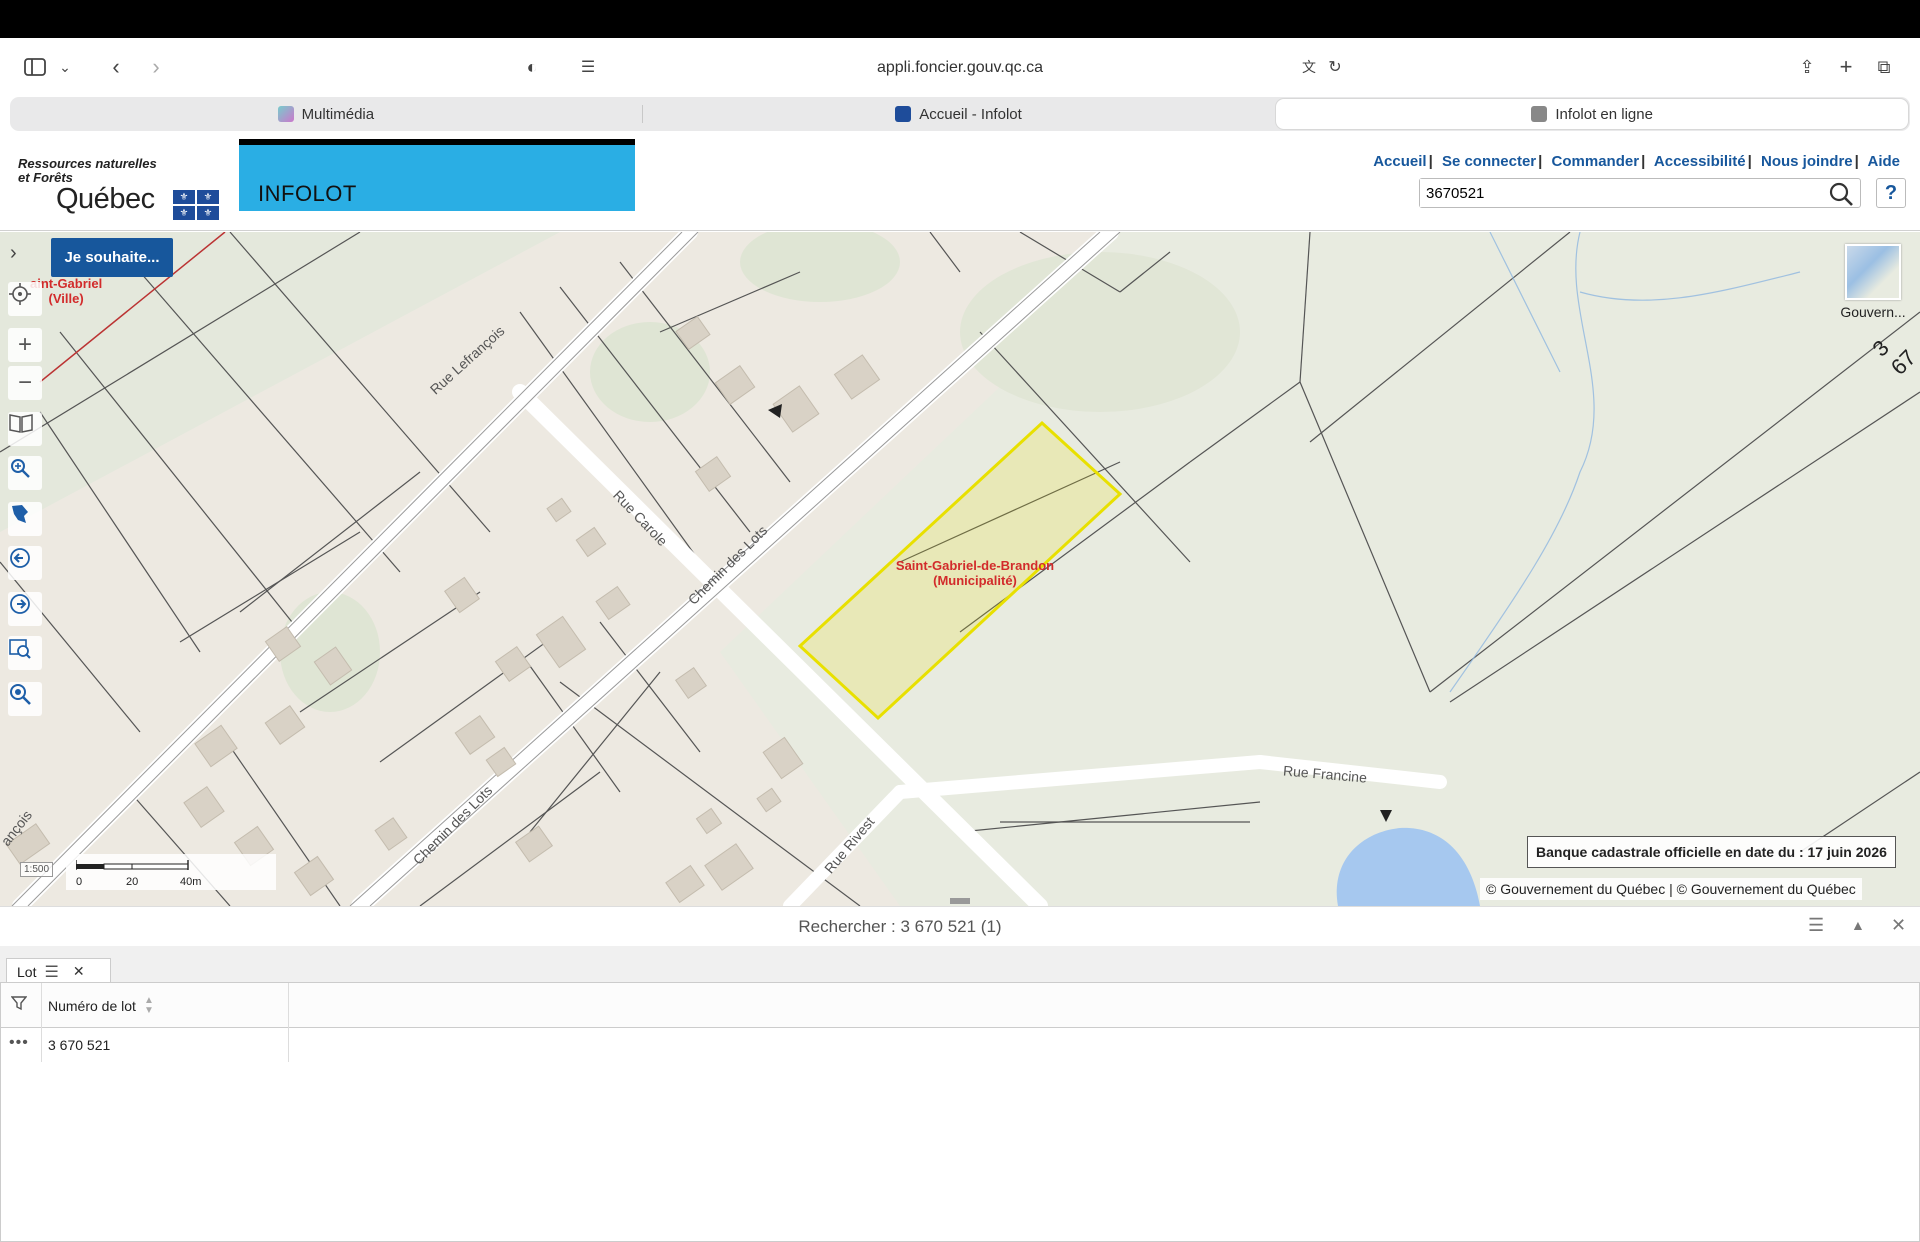 The width and height of the screenshot is (1920, 1242). I want to click on municipality-type: (Municipalité), so click(975, 580).